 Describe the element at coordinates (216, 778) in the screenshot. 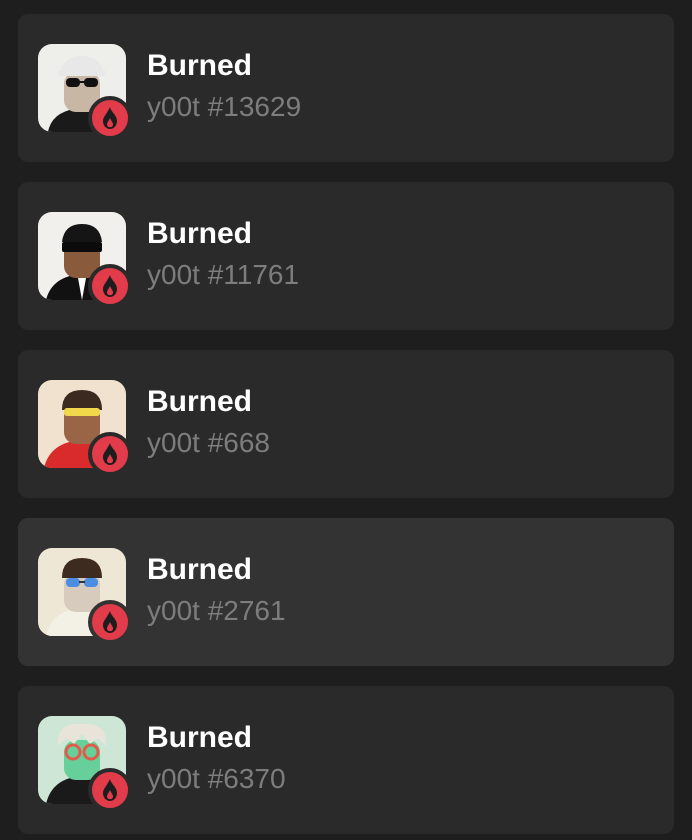

I see `item-subtitle: y00t #6370` at that location.